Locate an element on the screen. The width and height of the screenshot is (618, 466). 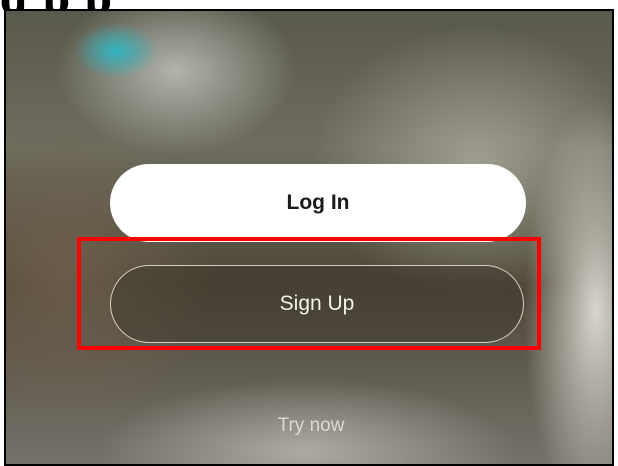
signup-button: Sign Up is located at coordinates (317, 304).